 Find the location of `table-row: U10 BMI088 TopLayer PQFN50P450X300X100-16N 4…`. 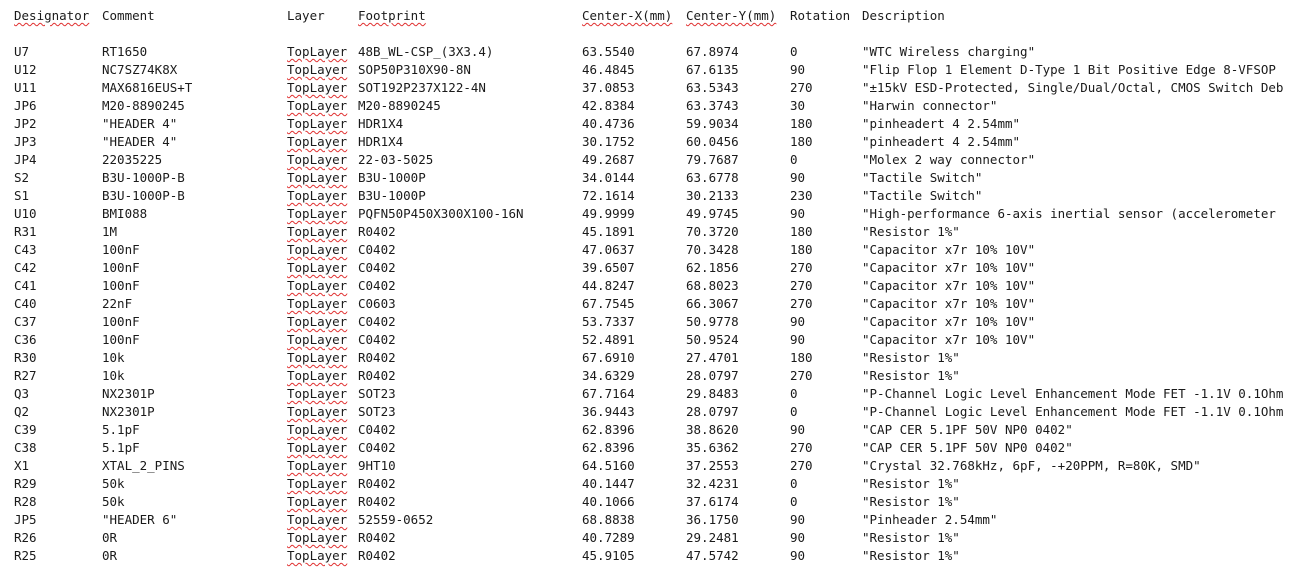

table-row: U10 BMI088 TopLayer PQFN50P450X300X100-16N 4… is located at coordinates (656, 214).